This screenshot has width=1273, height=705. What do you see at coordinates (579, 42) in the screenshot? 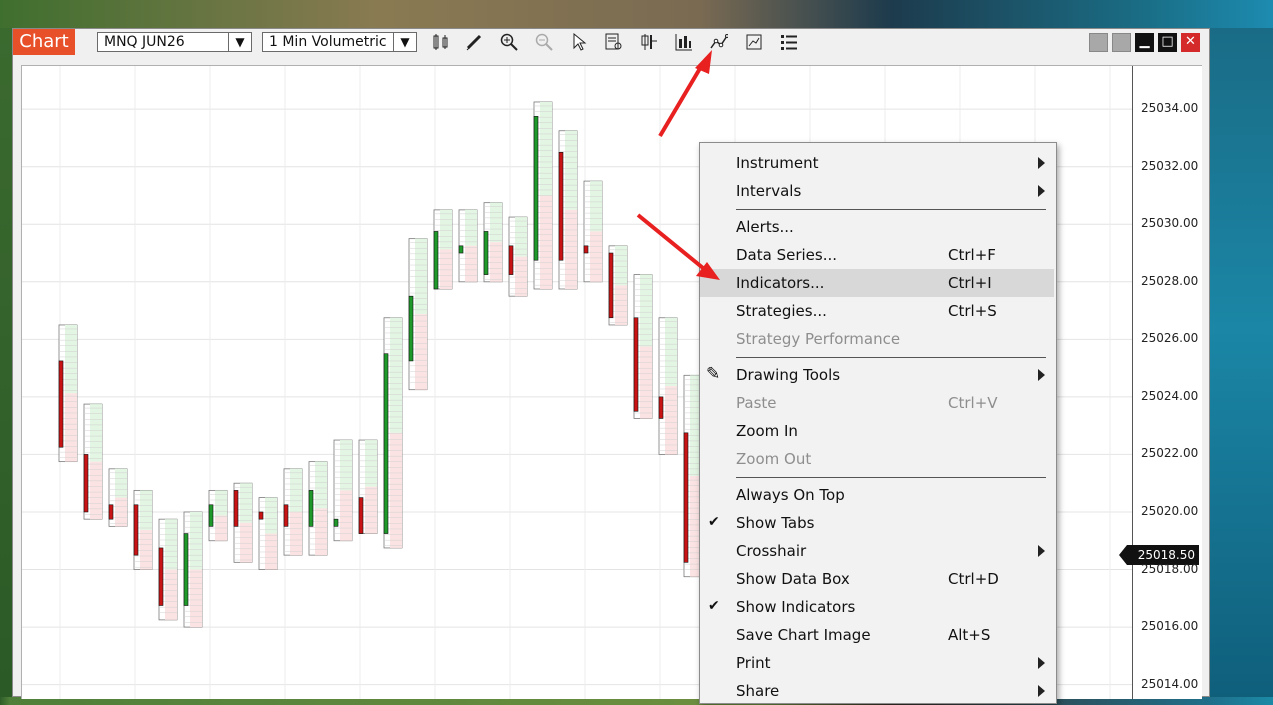
I see `pointer-icon` at bounding box center [579, 42].